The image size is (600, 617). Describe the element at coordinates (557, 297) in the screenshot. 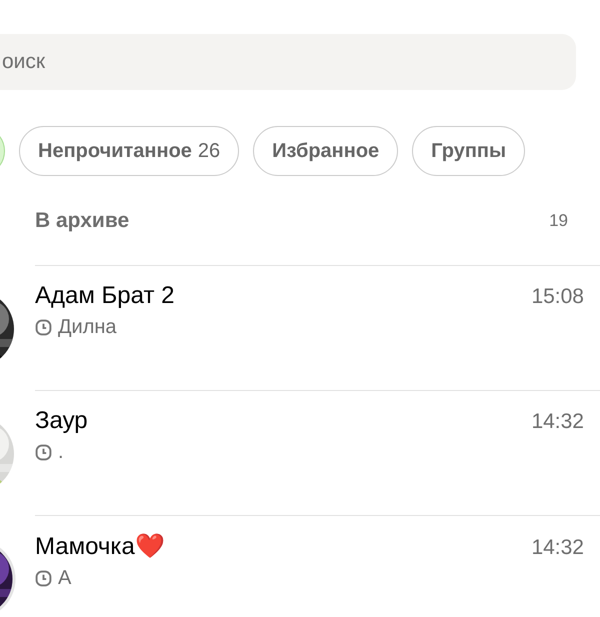

I see `chat-time: 15:08` at that location.